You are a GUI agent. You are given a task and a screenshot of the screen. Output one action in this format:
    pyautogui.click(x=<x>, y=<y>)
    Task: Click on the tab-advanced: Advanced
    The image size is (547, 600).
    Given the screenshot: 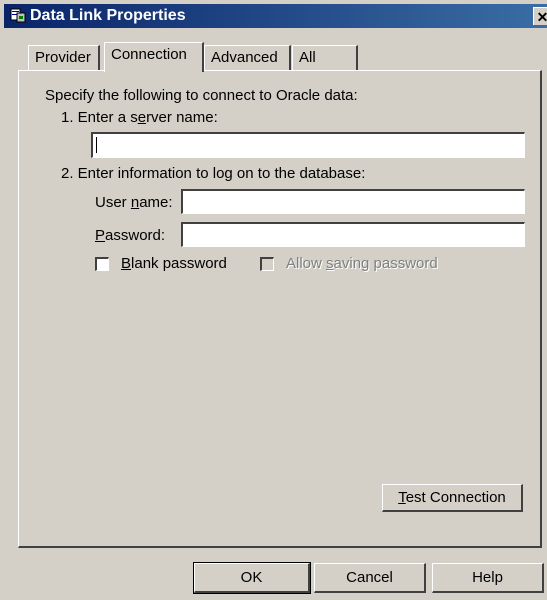 What is the action you would take?
    pyautogui.click(x=247, y=58)
    